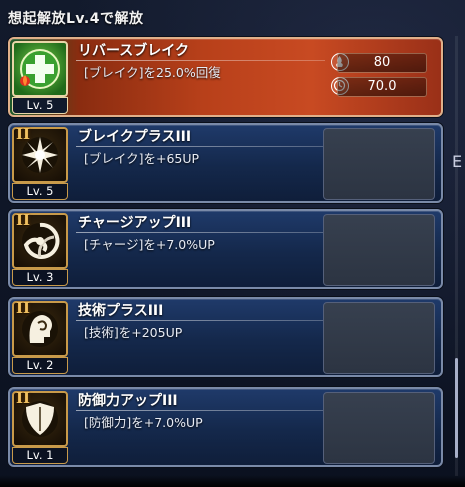 Image resolution: width=465 pixels, height=487 pixels. I want to click on skill-description: [防御力]を+7.0%UP, so click(143, 422).